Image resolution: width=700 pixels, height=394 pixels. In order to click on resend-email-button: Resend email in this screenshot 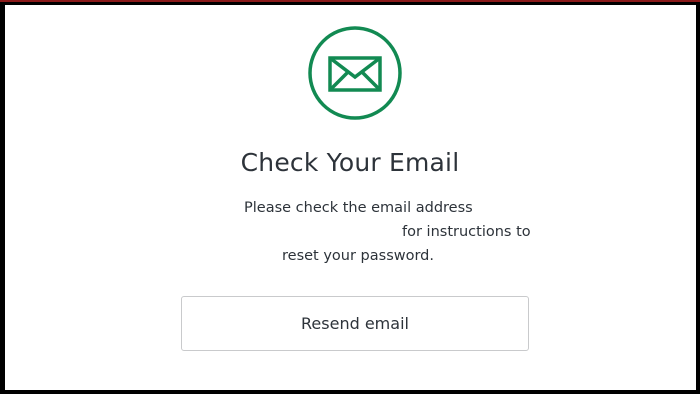, I will do `click(355, 323)`.